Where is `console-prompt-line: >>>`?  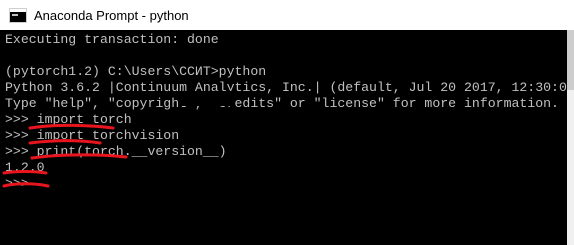 console-prompt-line: >>> is located at coordinates (286, 184).